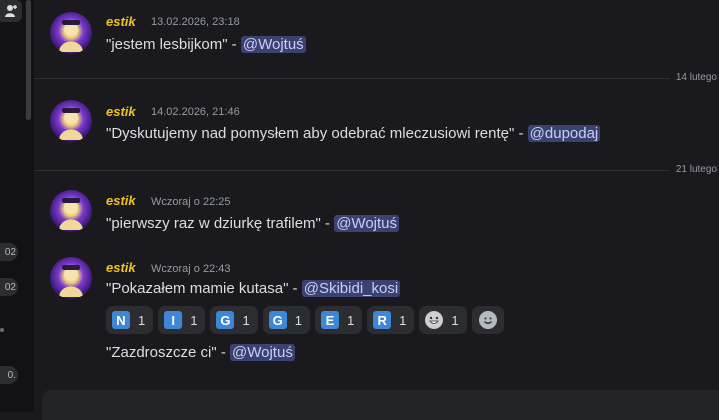 The height and width of the screenshot is (420, 719). Describe the element at coordinates (434, 320) in the screenshot. I see `grin-face-icon` at that location.